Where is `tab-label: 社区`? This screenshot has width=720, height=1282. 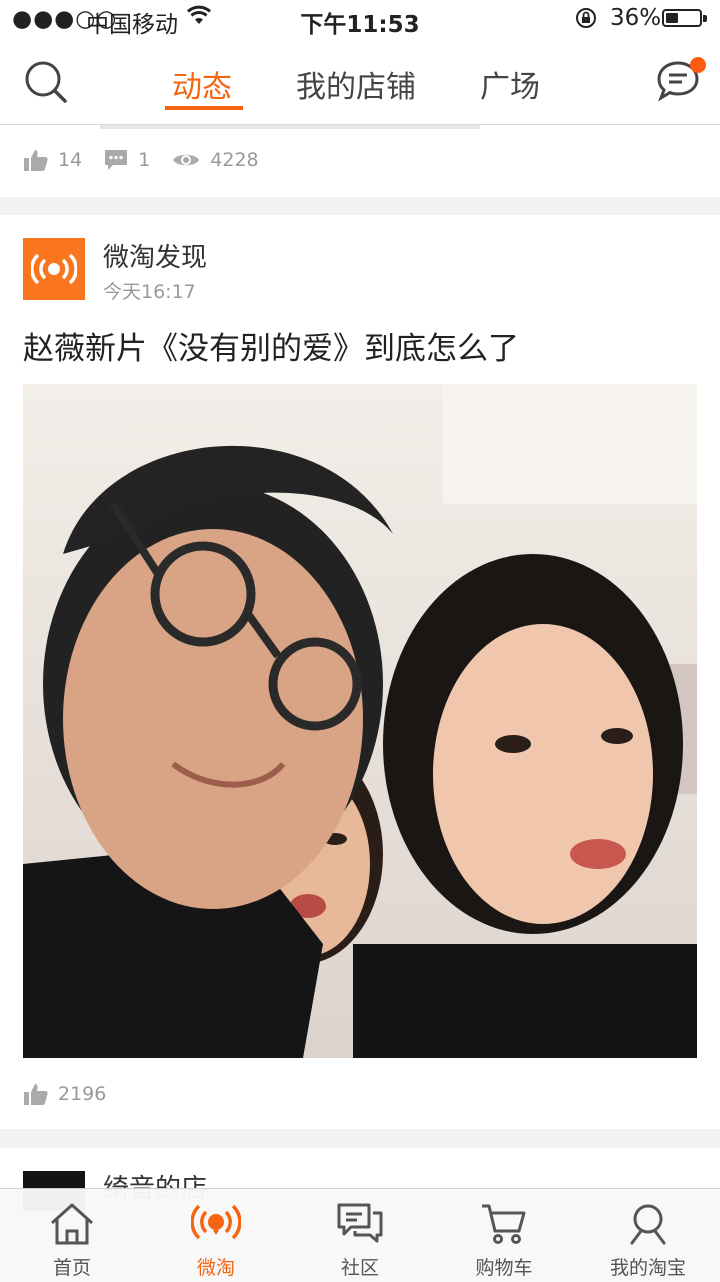 tab-label: 社区 is located at coordinates (359, 1268).